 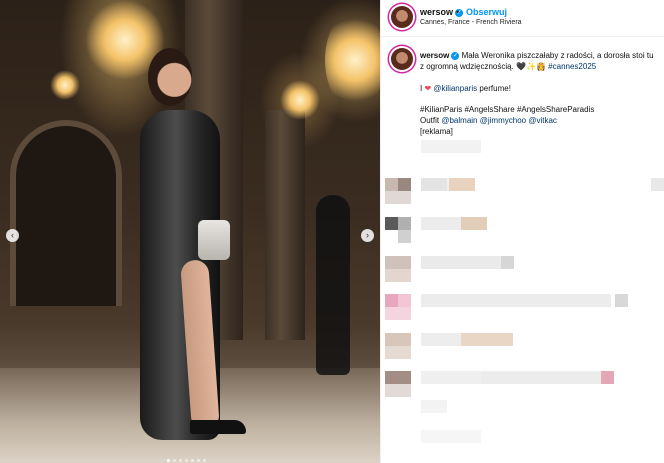 I want to click on chevron-left-icon: ‹, so click(x=12, y=235).